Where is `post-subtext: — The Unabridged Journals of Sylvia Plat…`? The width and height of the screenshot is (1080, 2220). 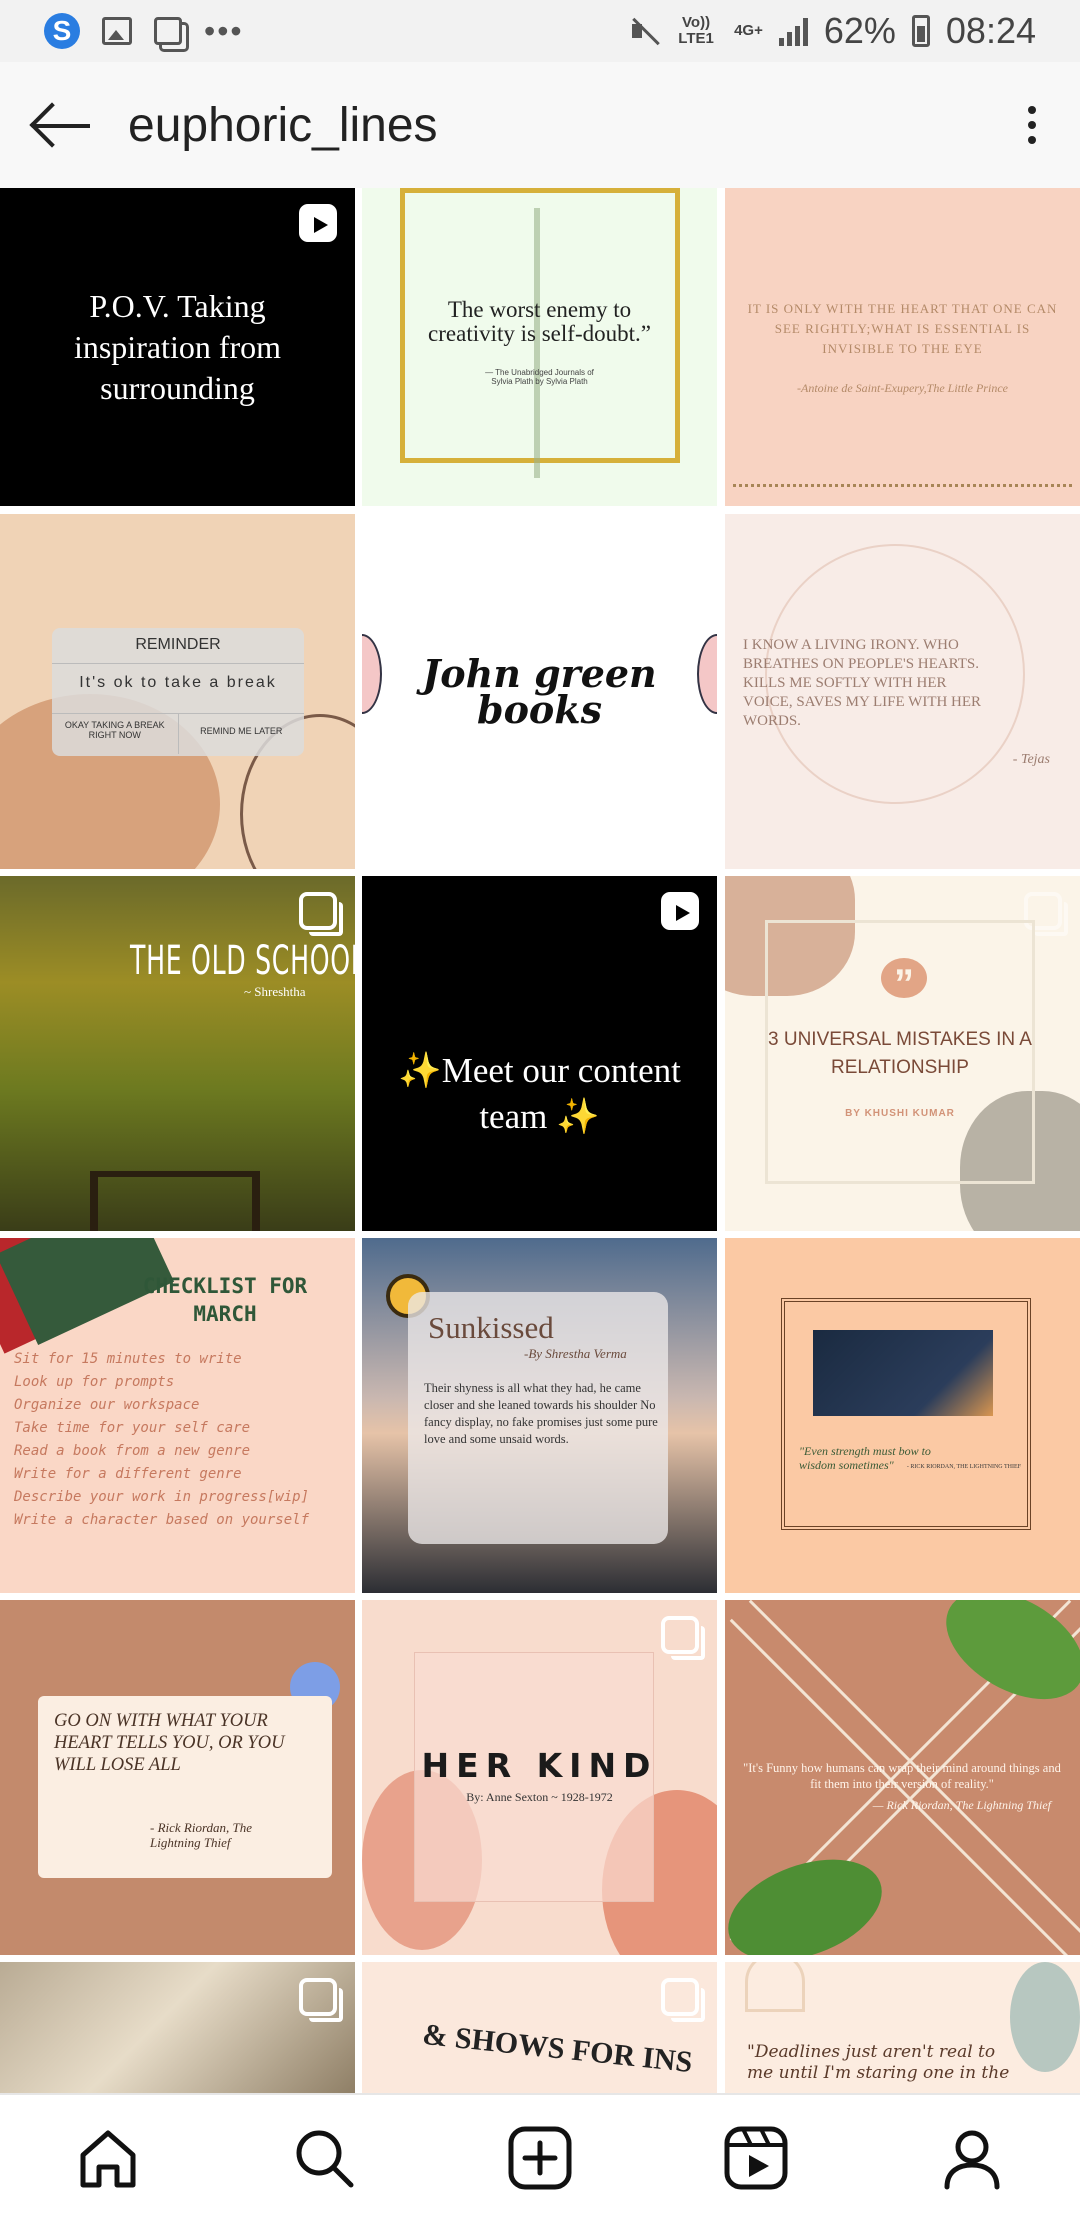
post-subtext: — The Unabridged Journals of Sylvia Plat… is located at coordinates (539, 377).